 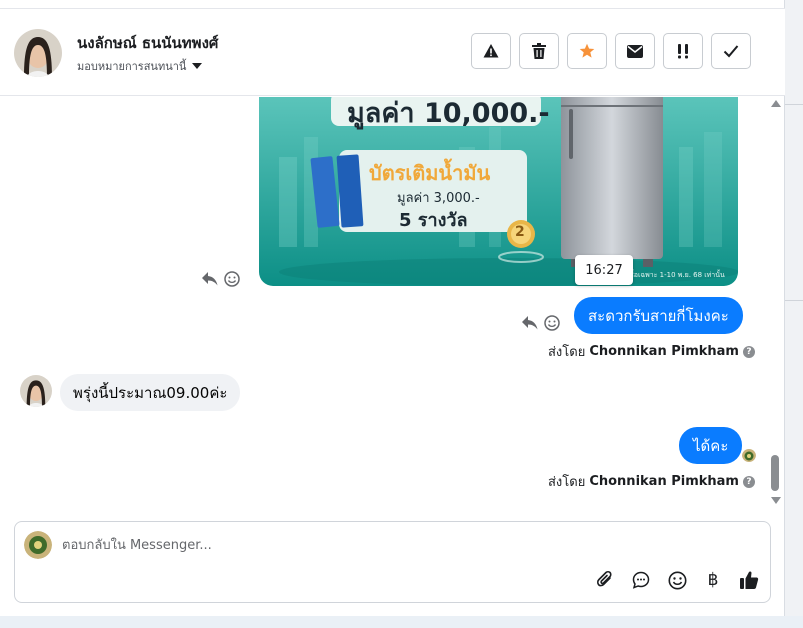 I want to click on saved-replies-button, so click(x=641, y=580).